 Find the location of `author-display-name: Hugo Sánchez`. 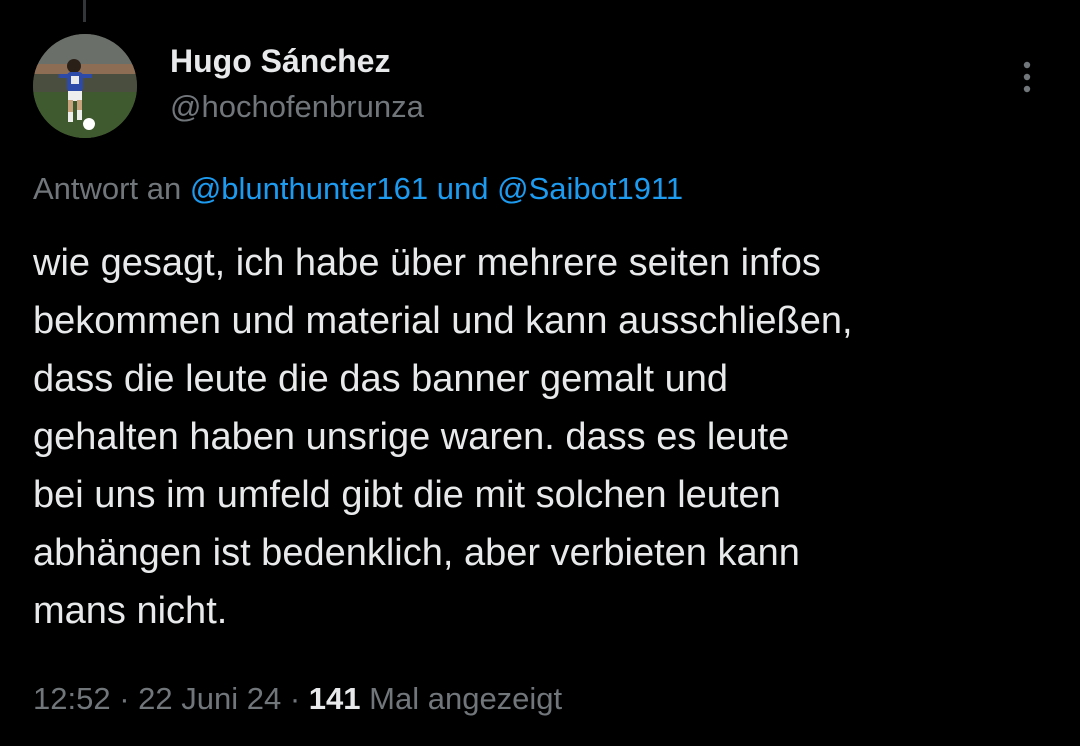

author-display-name: Hugo Sánchez is located at coordinates (280, 61).